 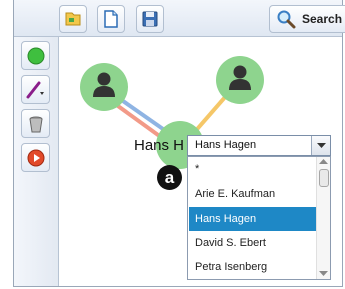 I want to click on dropdown-option: Petra Isenberg, so click(x=253, y=267).